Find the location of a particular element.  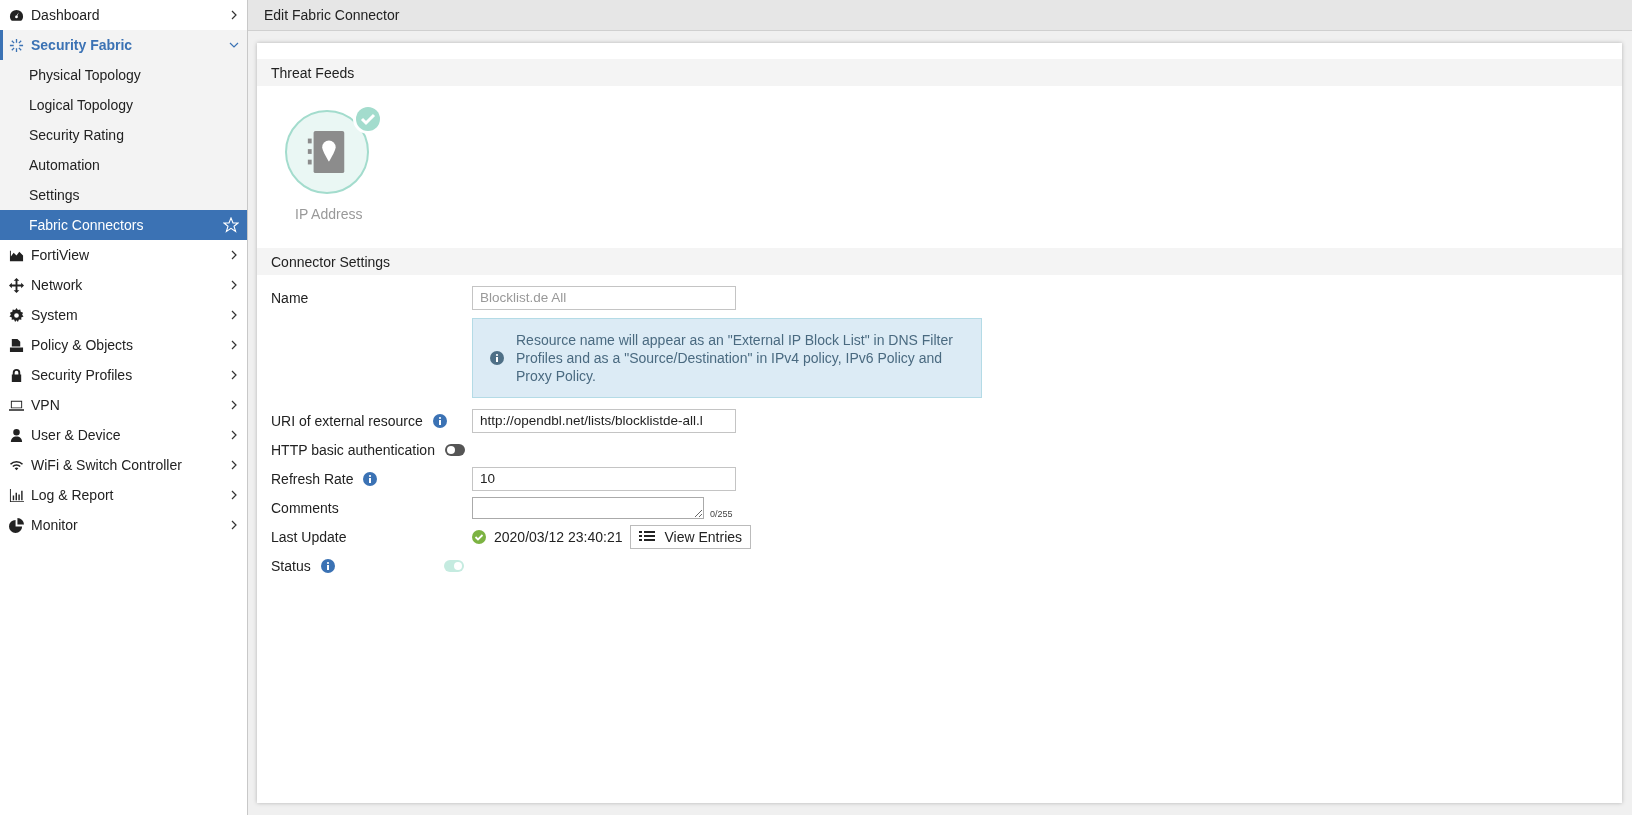

check-icon is located at coordinates (368, 119).